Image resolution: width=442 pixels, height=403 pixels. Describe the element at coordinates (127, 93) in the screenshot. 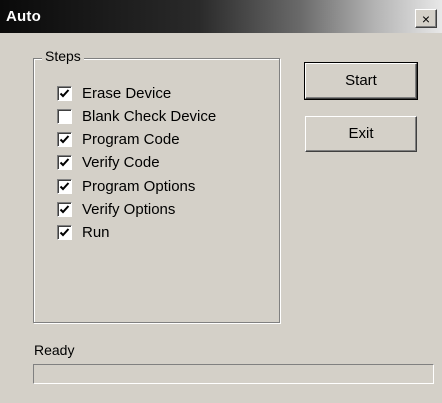

I see `step-label: Erase Device` at that location.